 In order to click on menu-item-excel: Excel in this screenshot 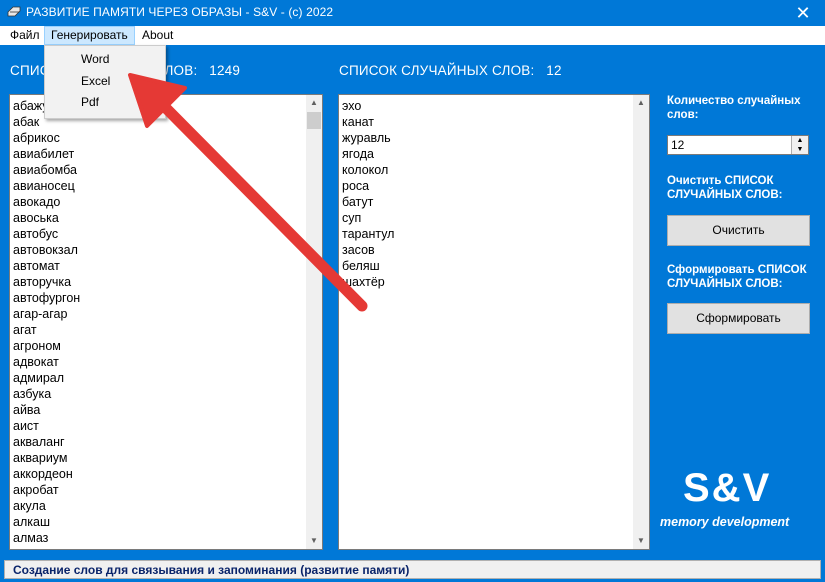, I will do `click(95, 81)`.